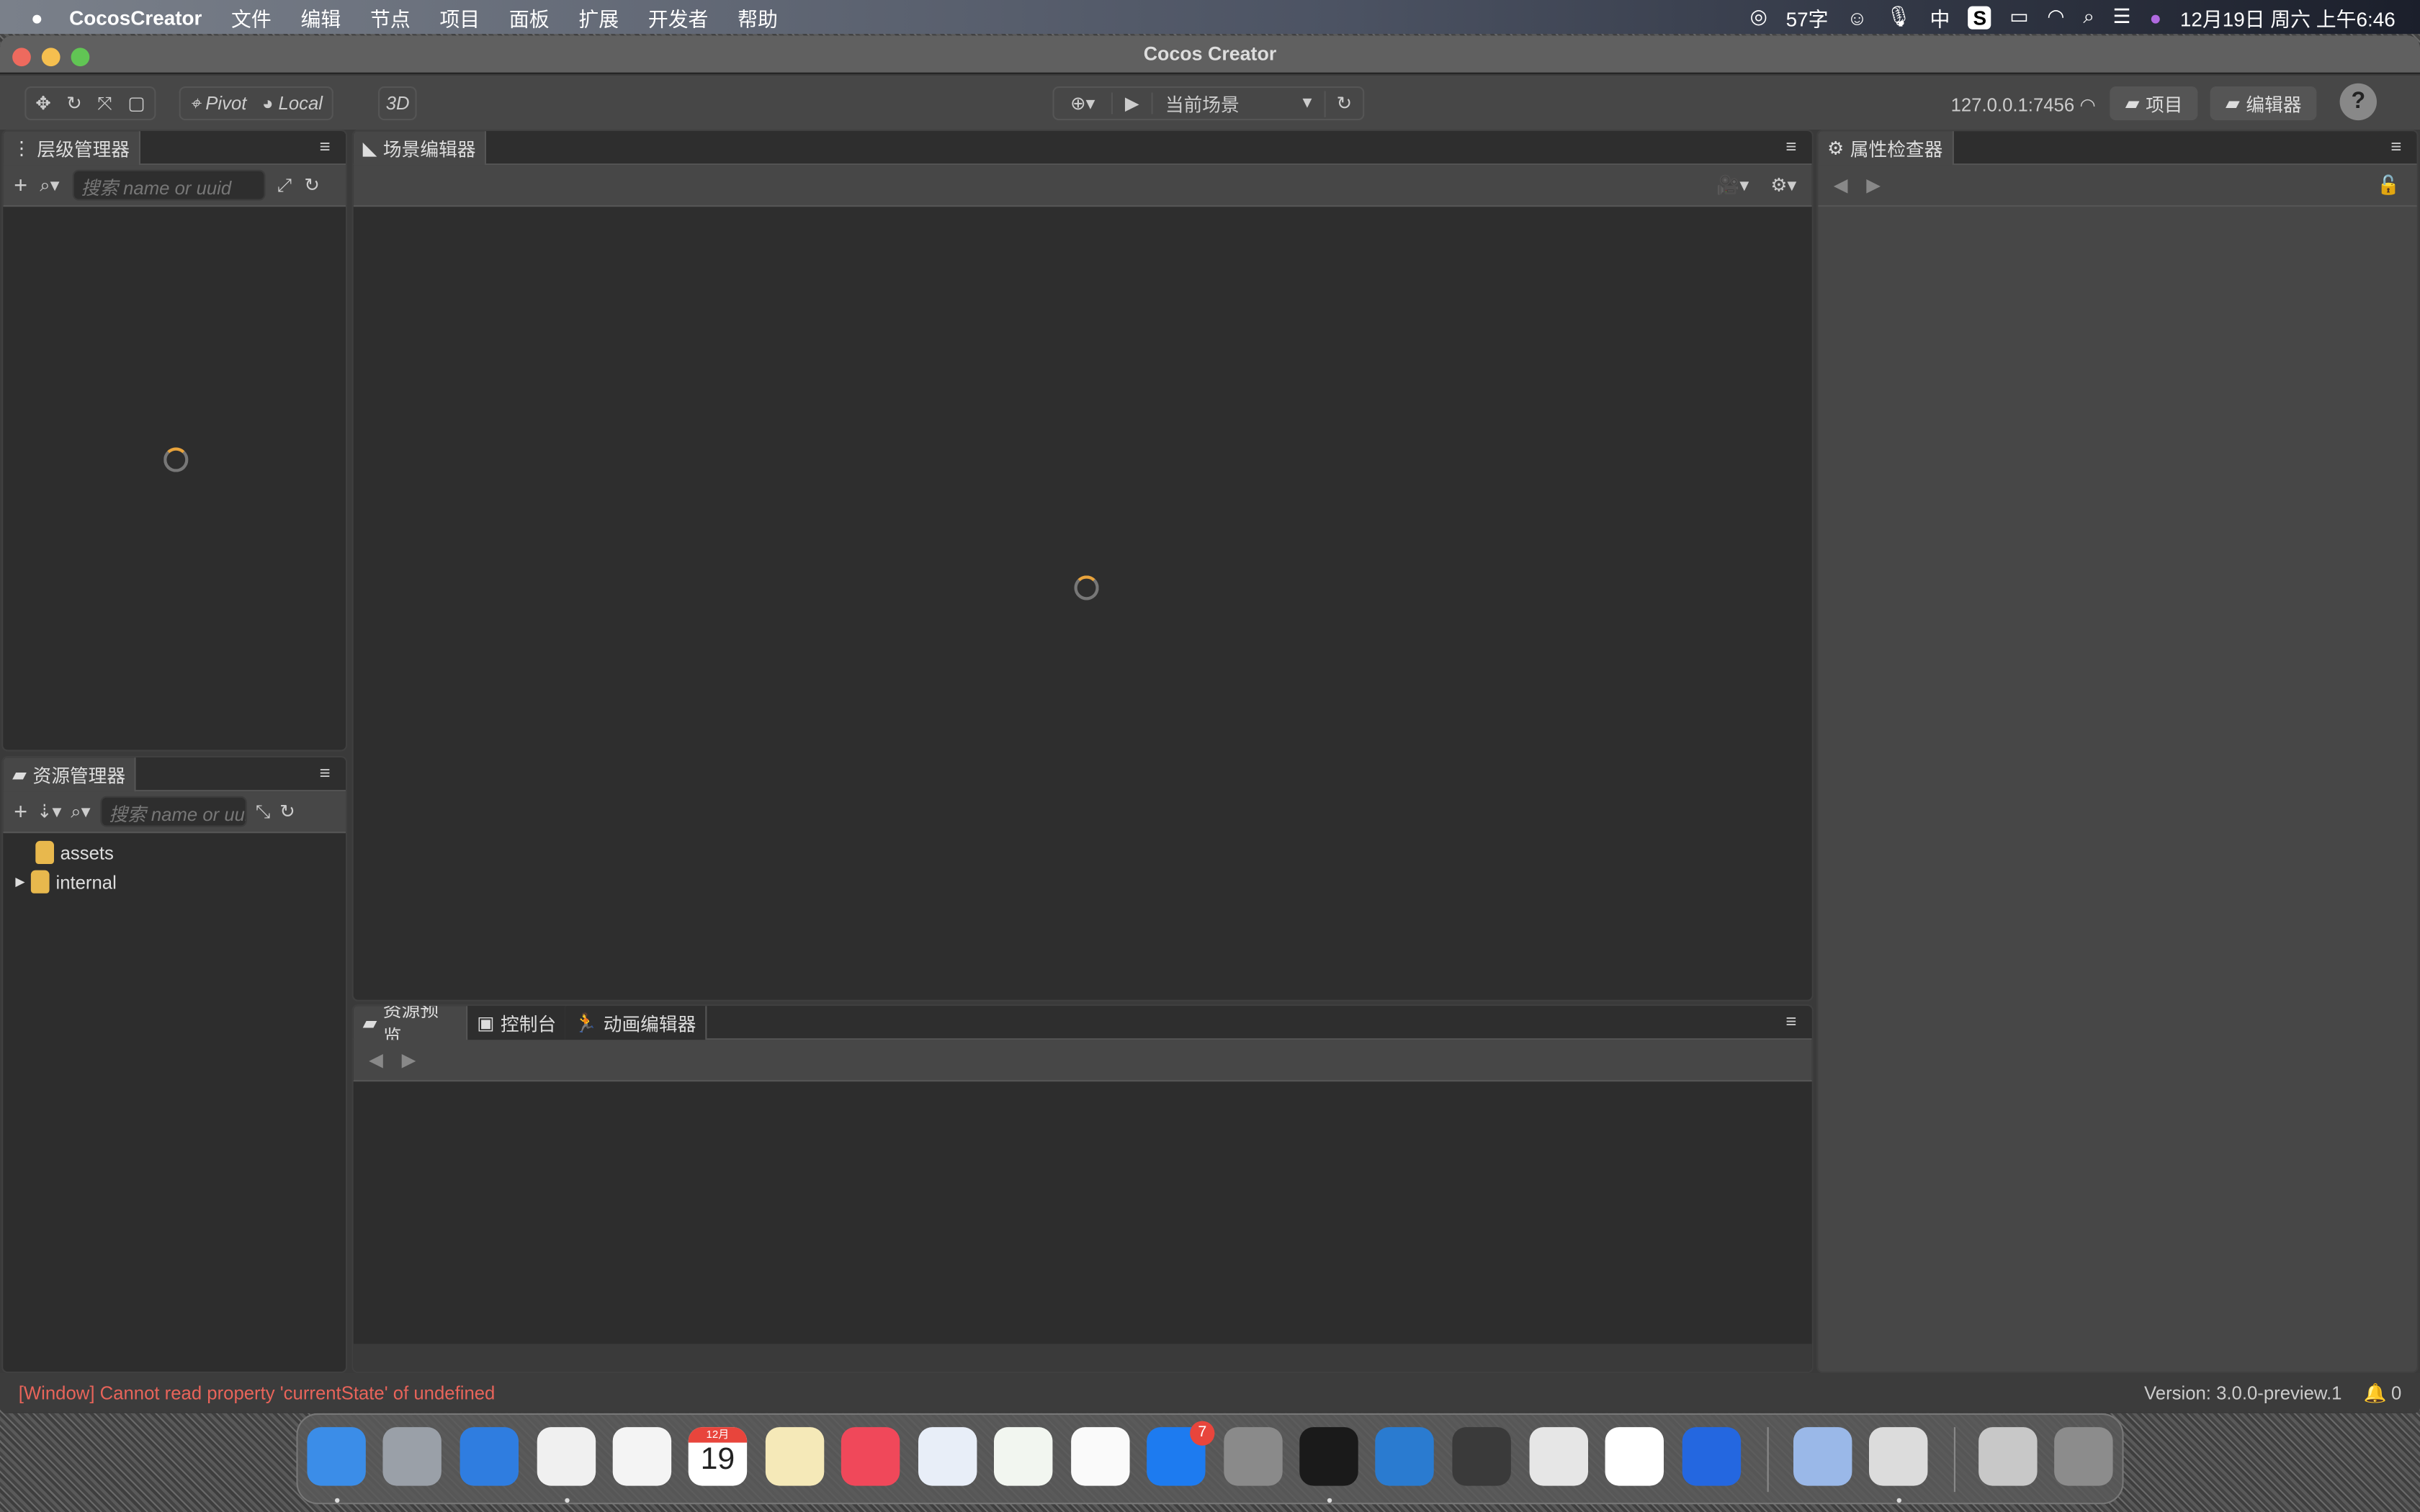 The width and height of the screenshot is (2420, 1512). Describe the element at coordinates (2263, 103) in the screenshot. I see `open-editor-button: ▰ 编辑器` at that location.